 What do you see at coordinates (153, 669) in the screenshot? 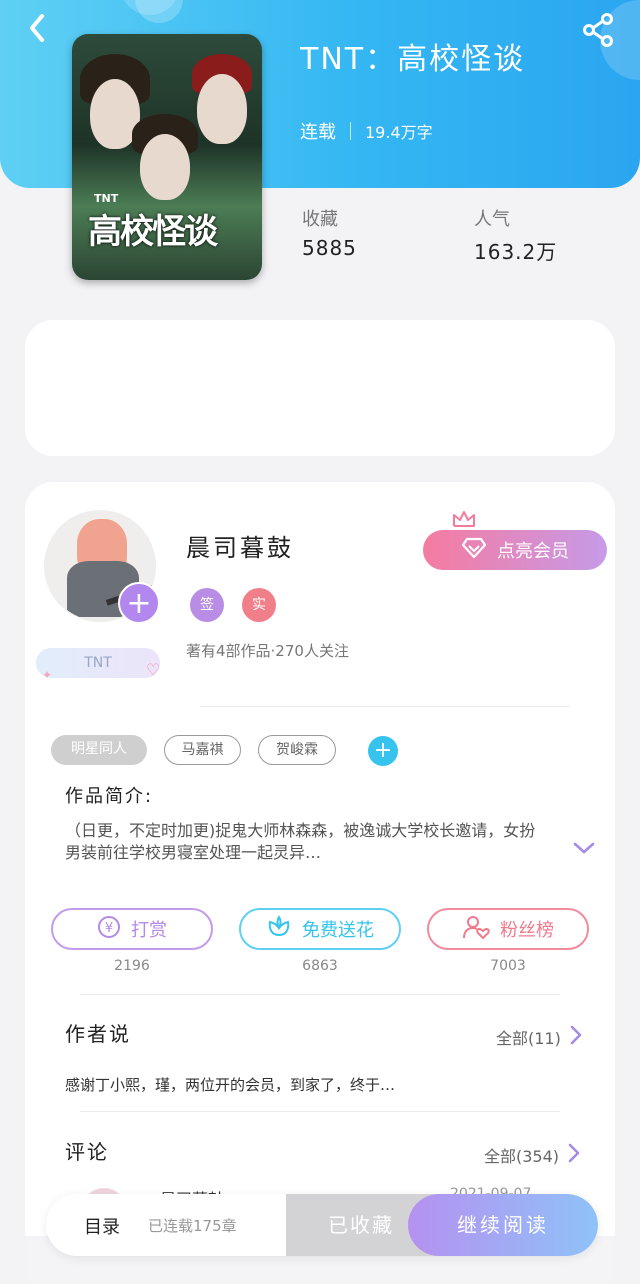
I see `heart-icon: ♡` at bounding box center [153, 669].